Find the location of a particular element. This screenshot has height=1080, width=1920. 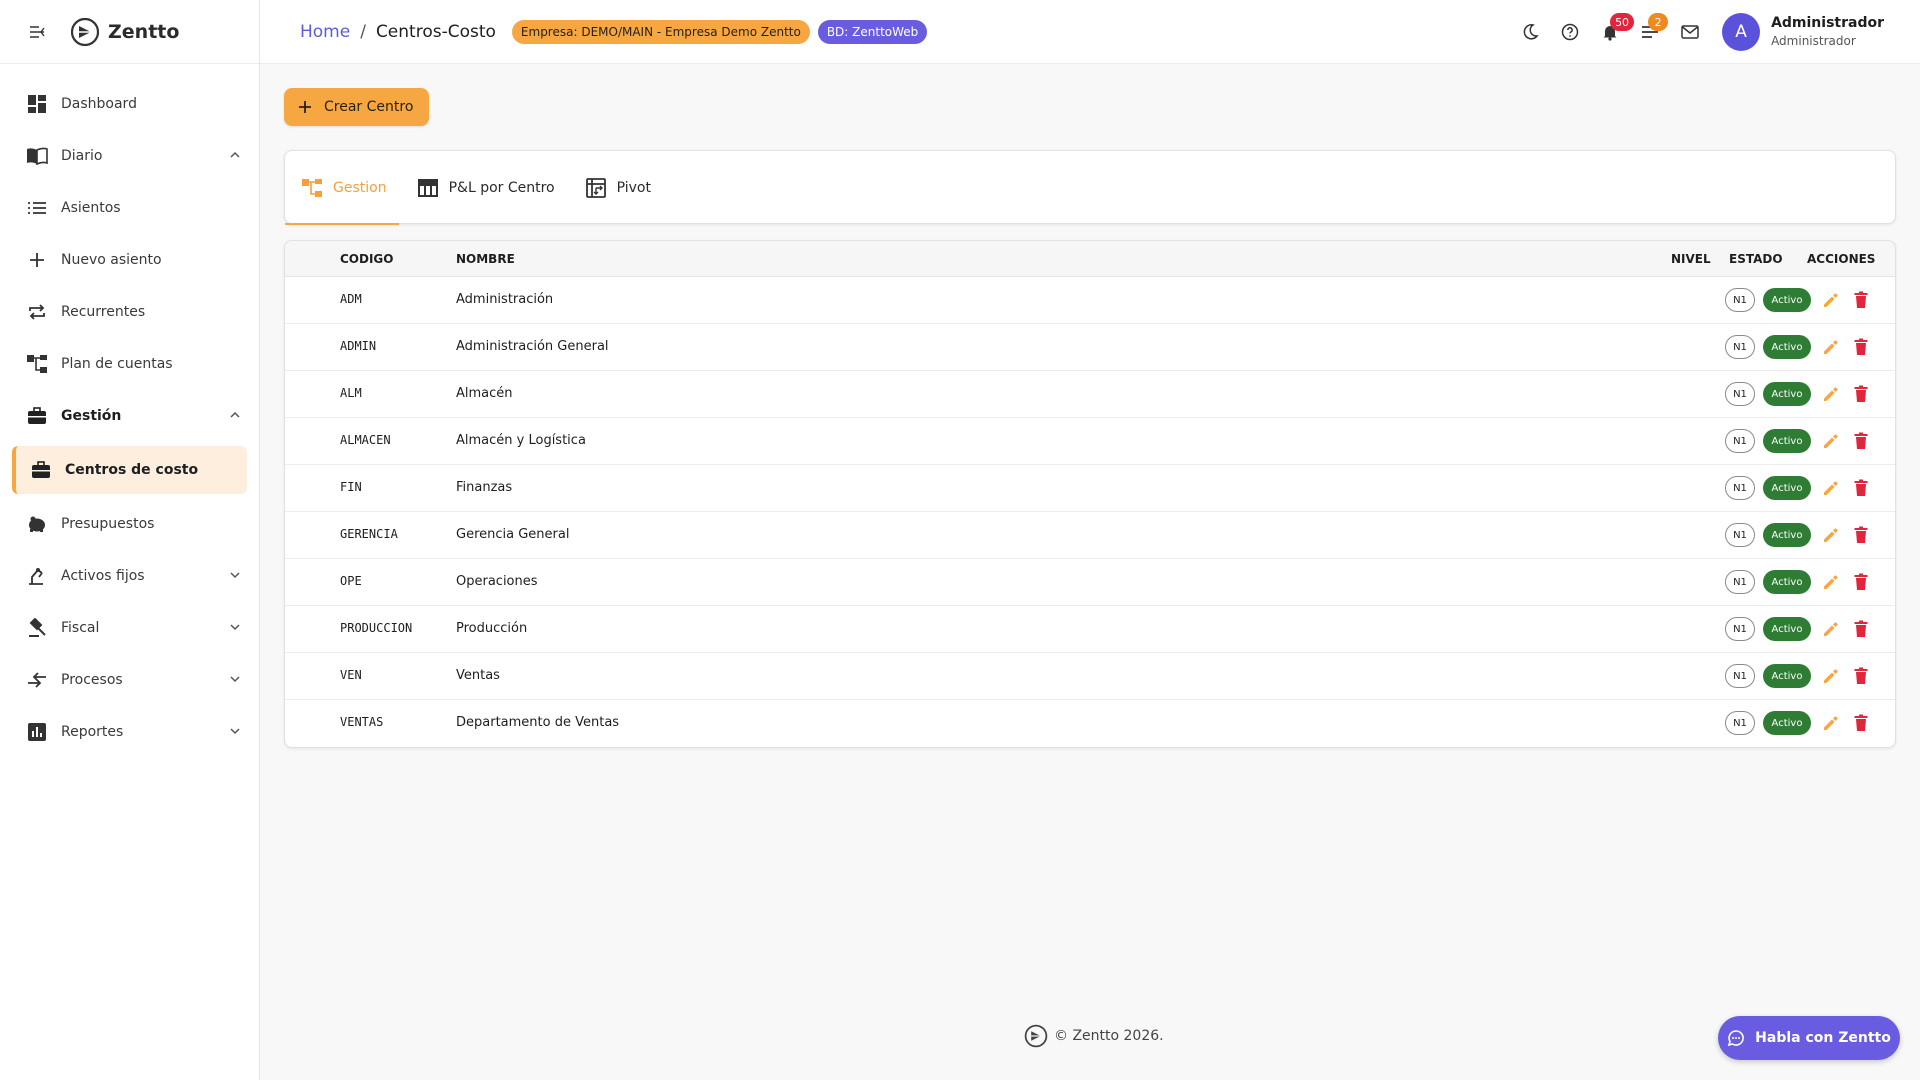

column-header-level: NIVEL is located at coordinates (1691, 259).